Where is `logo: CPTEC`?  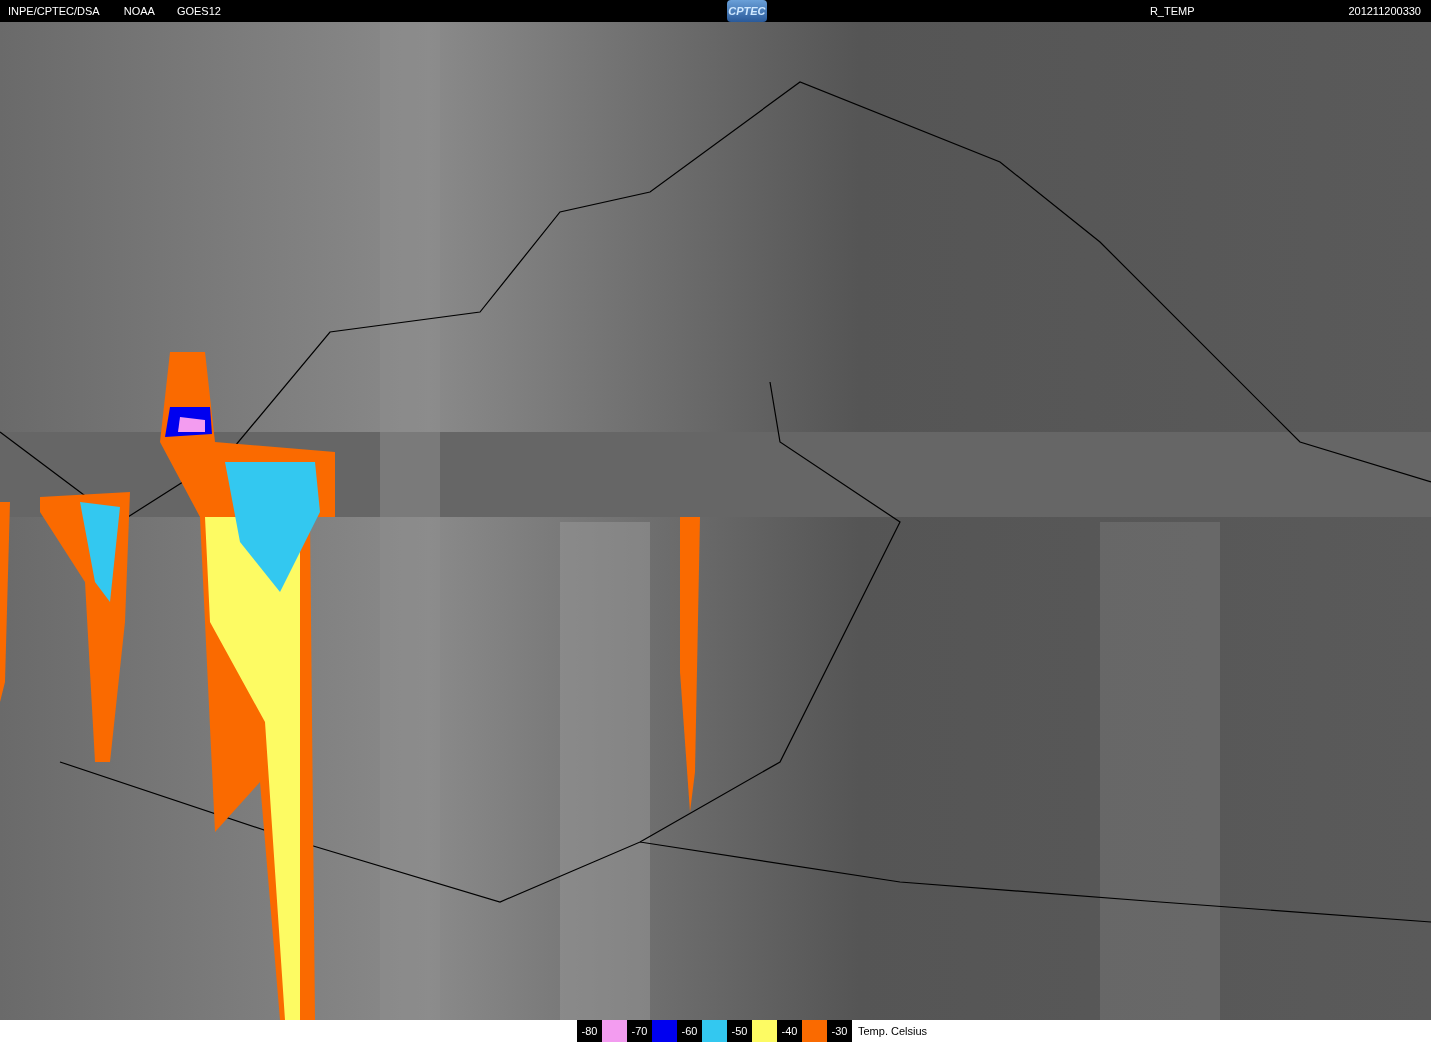 logo: CPTEC is located at coordinates (746, 11).